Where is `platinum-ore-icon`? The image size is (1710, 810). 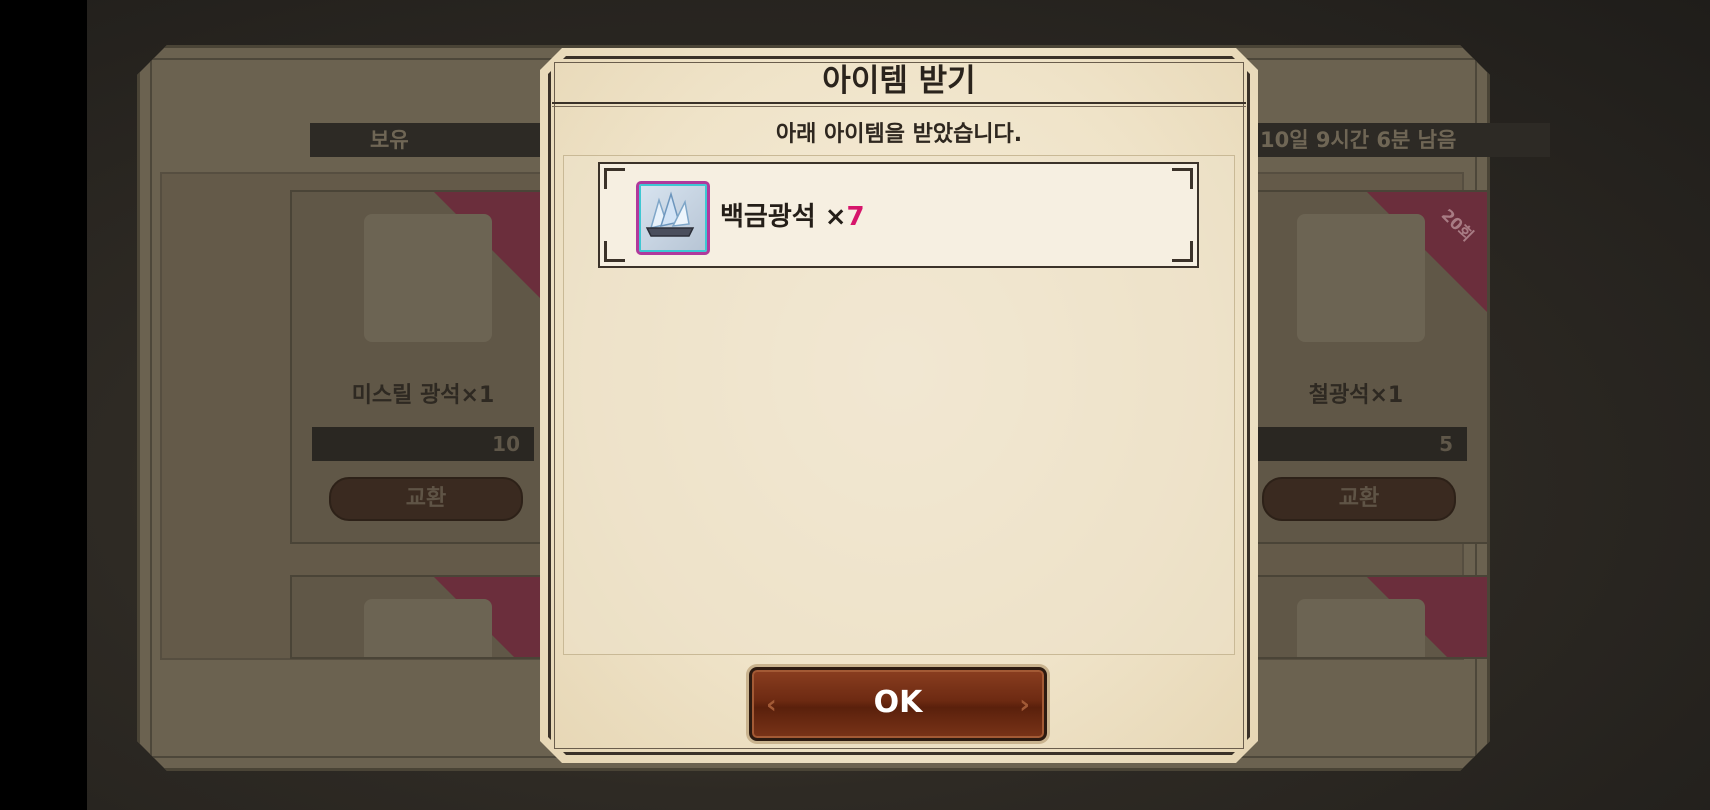
platinum-ore-icon is located at coordinates (673, 218).